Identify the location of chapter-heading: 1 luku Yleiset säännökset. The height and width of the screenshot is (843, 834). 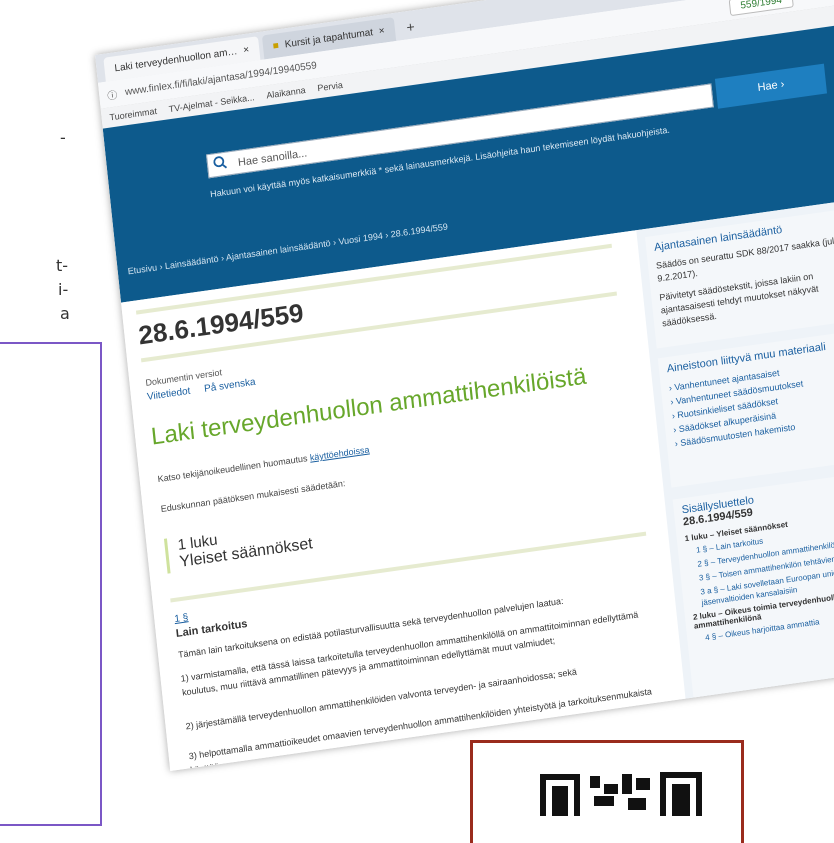
(239, 545).